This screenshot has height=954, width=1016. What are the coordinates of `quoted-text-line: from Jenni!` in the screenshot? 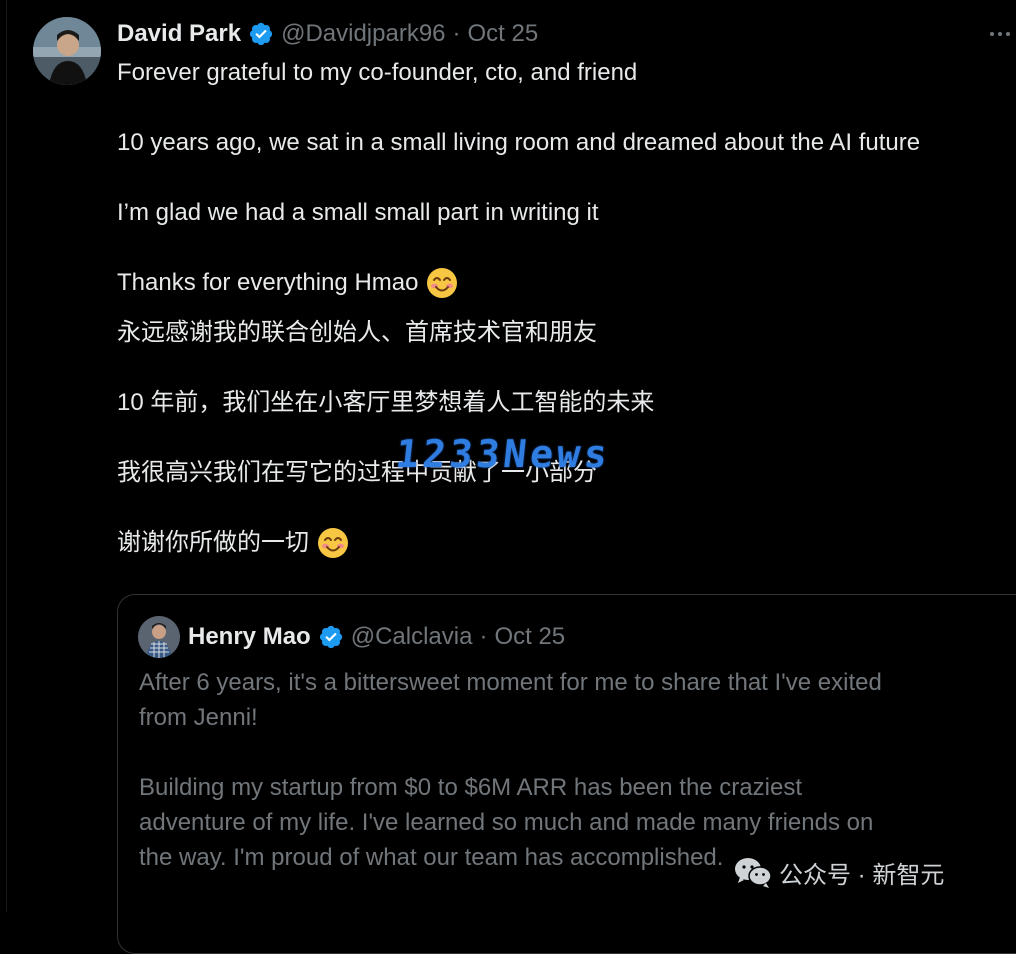 It's located at (198, 717).